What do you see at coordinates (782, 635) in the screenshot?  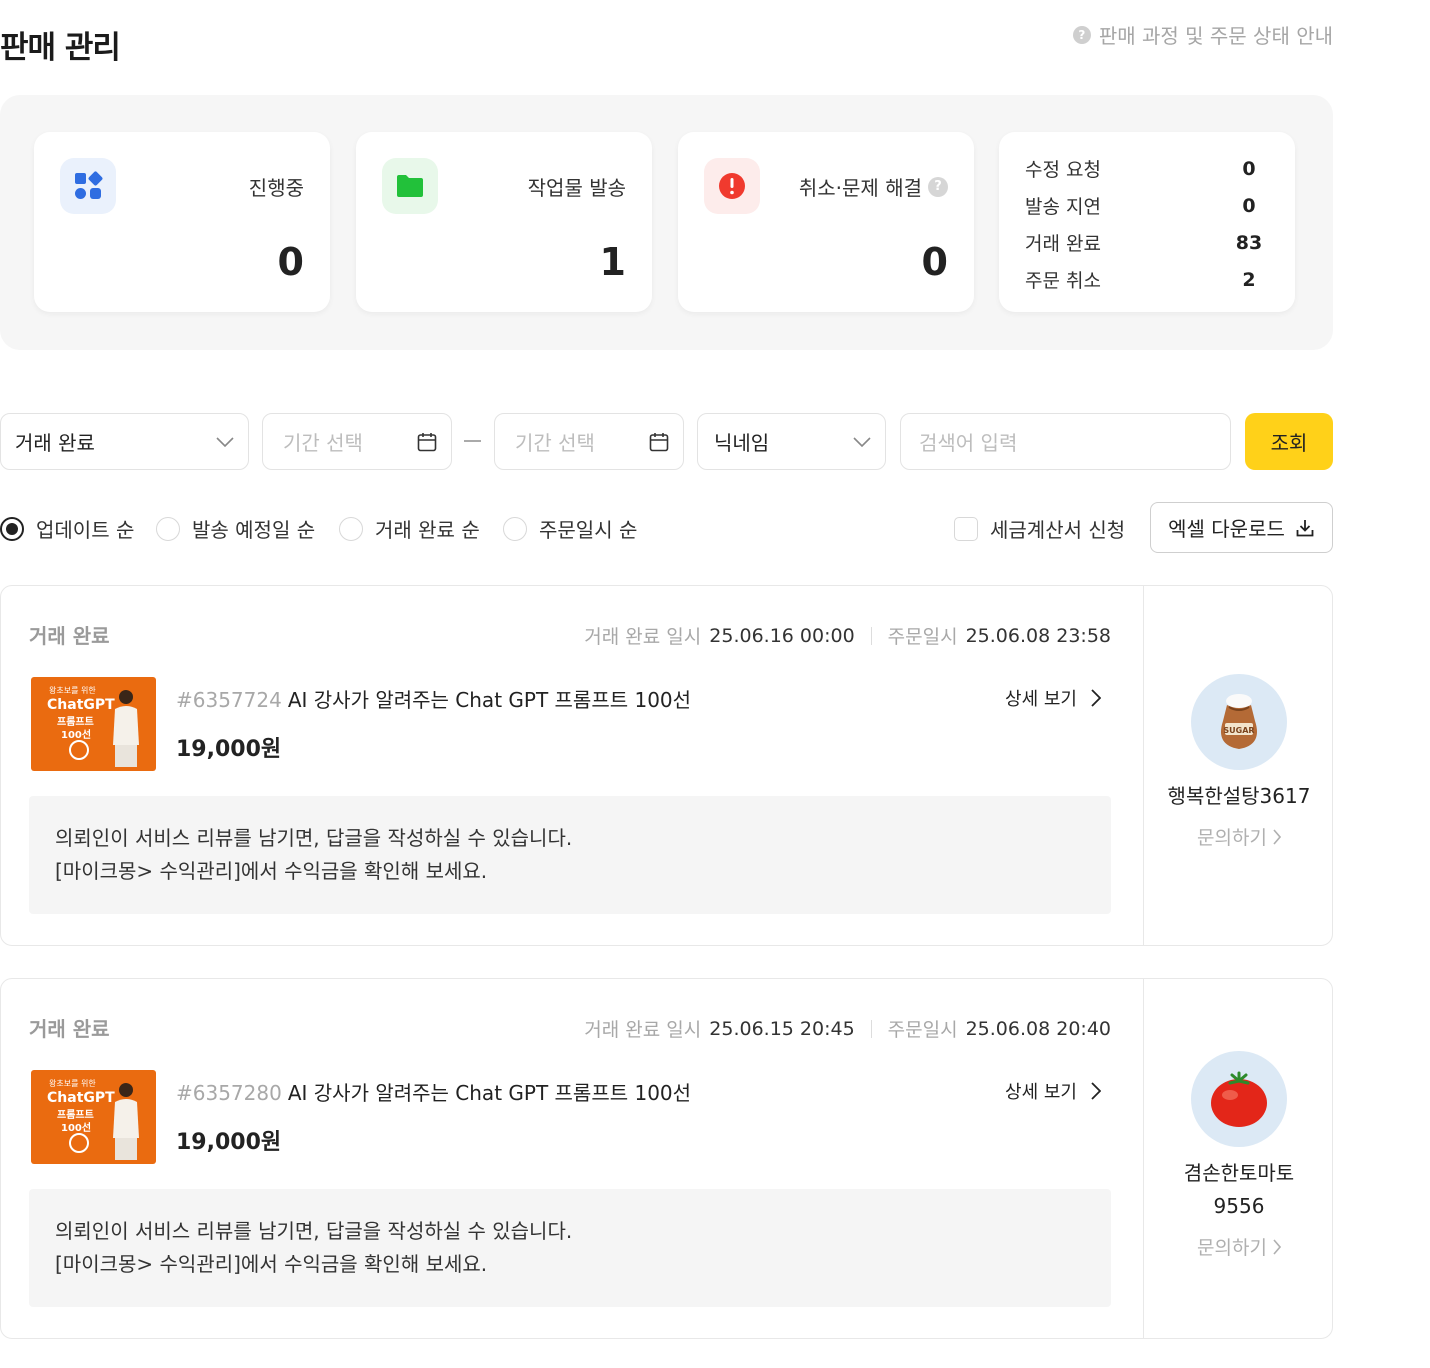 I see `complete-date-value: 25.06.16 00:00` at bounding box center [782, 635].